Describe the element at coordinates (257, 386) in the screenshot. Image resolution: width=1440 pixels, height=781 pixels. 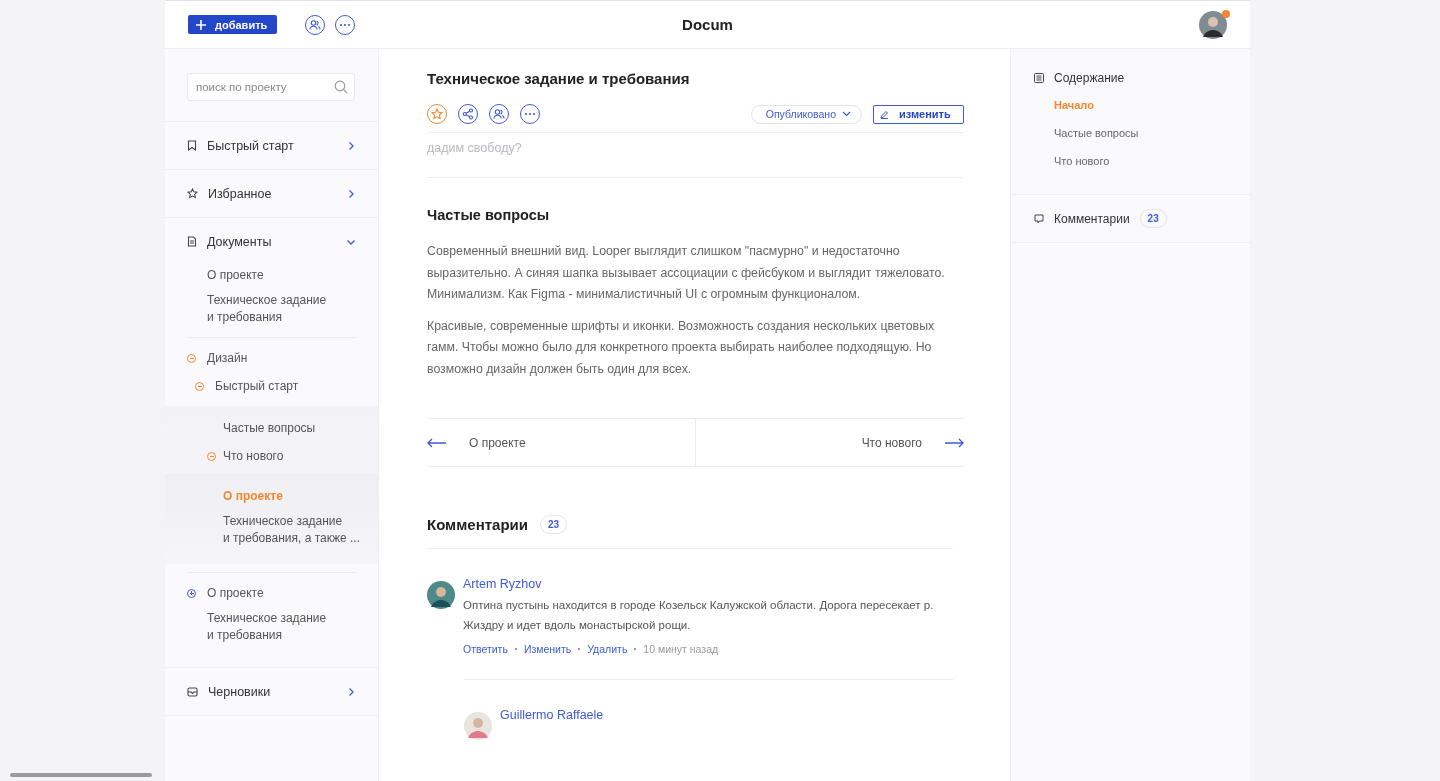
I see `tree-item: Быстрый старт` at that location.